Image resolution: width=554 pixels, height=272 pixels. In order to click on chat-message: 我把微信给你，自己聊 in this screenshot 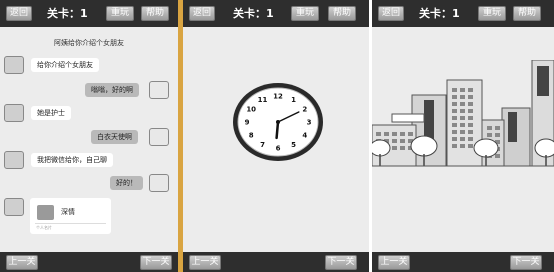, I will do `click(72, 160)`.